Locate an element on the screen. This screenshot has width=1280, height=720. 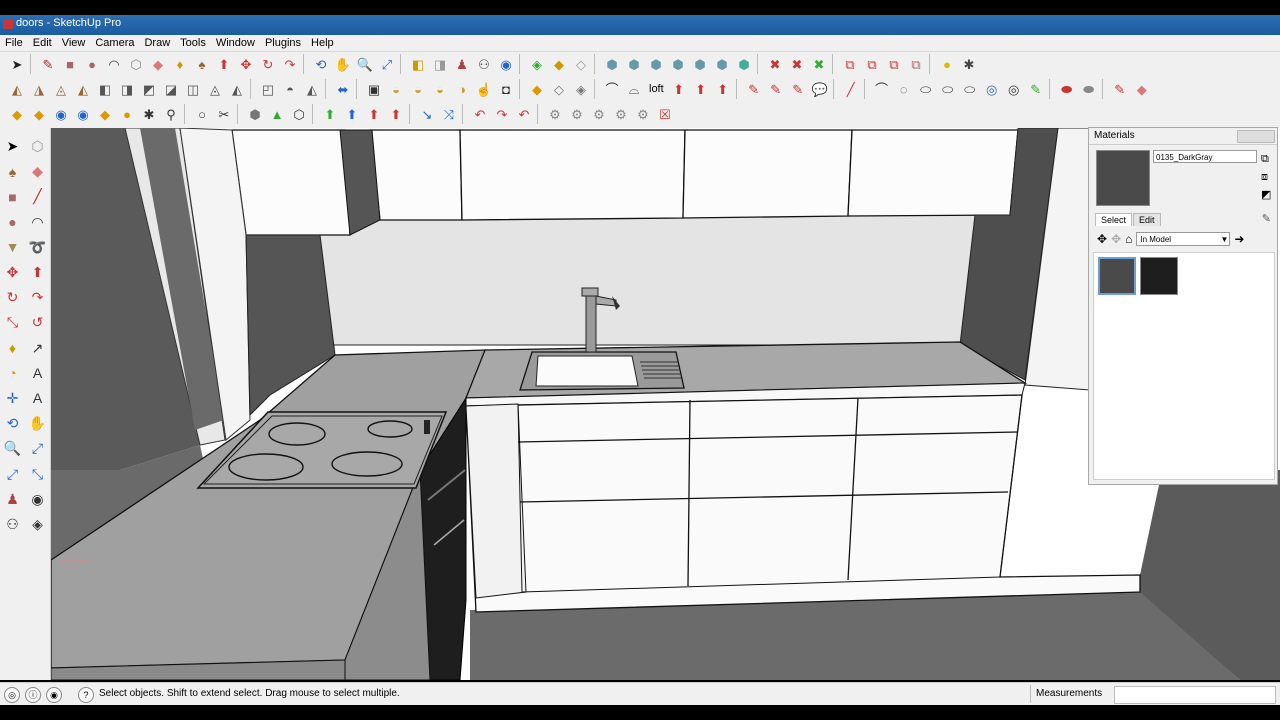
round-corner-g-icon: ◎ is located at coordinates (1014, 89).